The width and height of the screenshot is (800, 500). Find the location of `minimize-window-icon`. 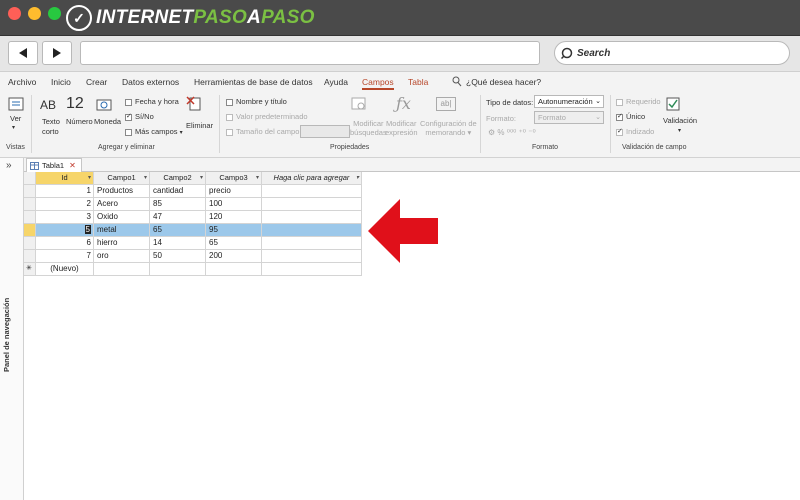

minimize-window-icon is located at coordinates (34, 13).